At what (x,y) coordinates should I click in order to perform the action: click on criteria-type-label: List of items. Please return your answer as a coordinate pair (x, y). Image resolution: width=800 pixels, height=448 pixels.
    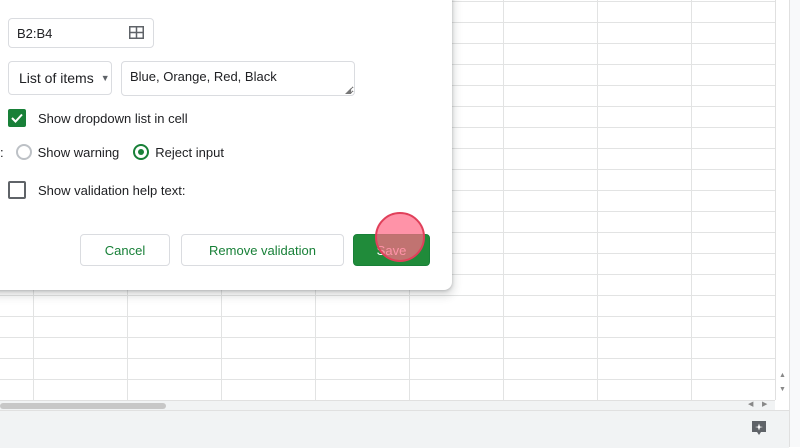
    Looking at the image, I should click on (56, 78).